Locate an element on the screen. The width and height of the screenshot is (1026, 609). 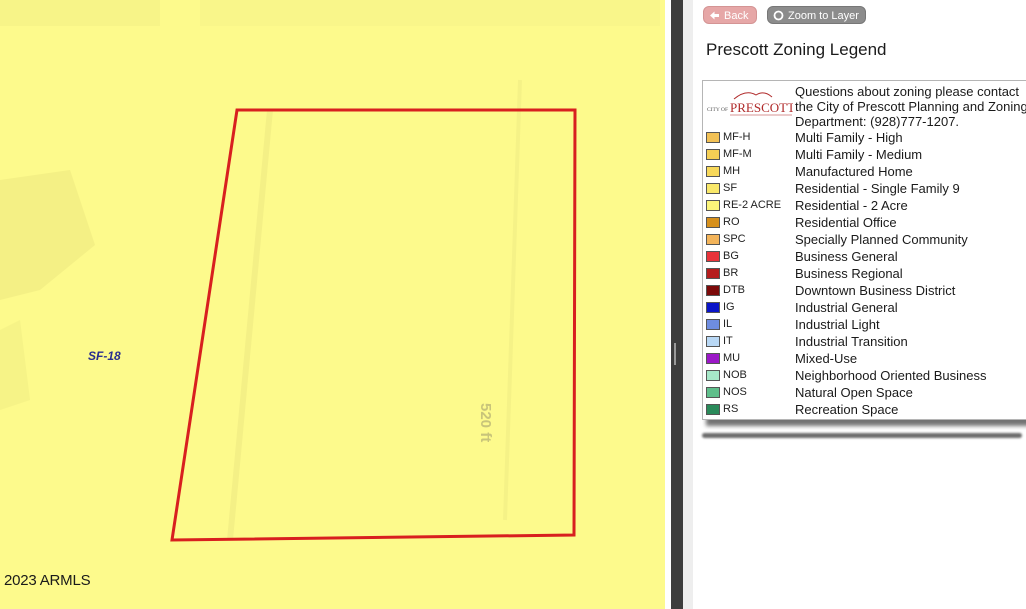
legend-code: MF-H is located at coordinates (737, 137).